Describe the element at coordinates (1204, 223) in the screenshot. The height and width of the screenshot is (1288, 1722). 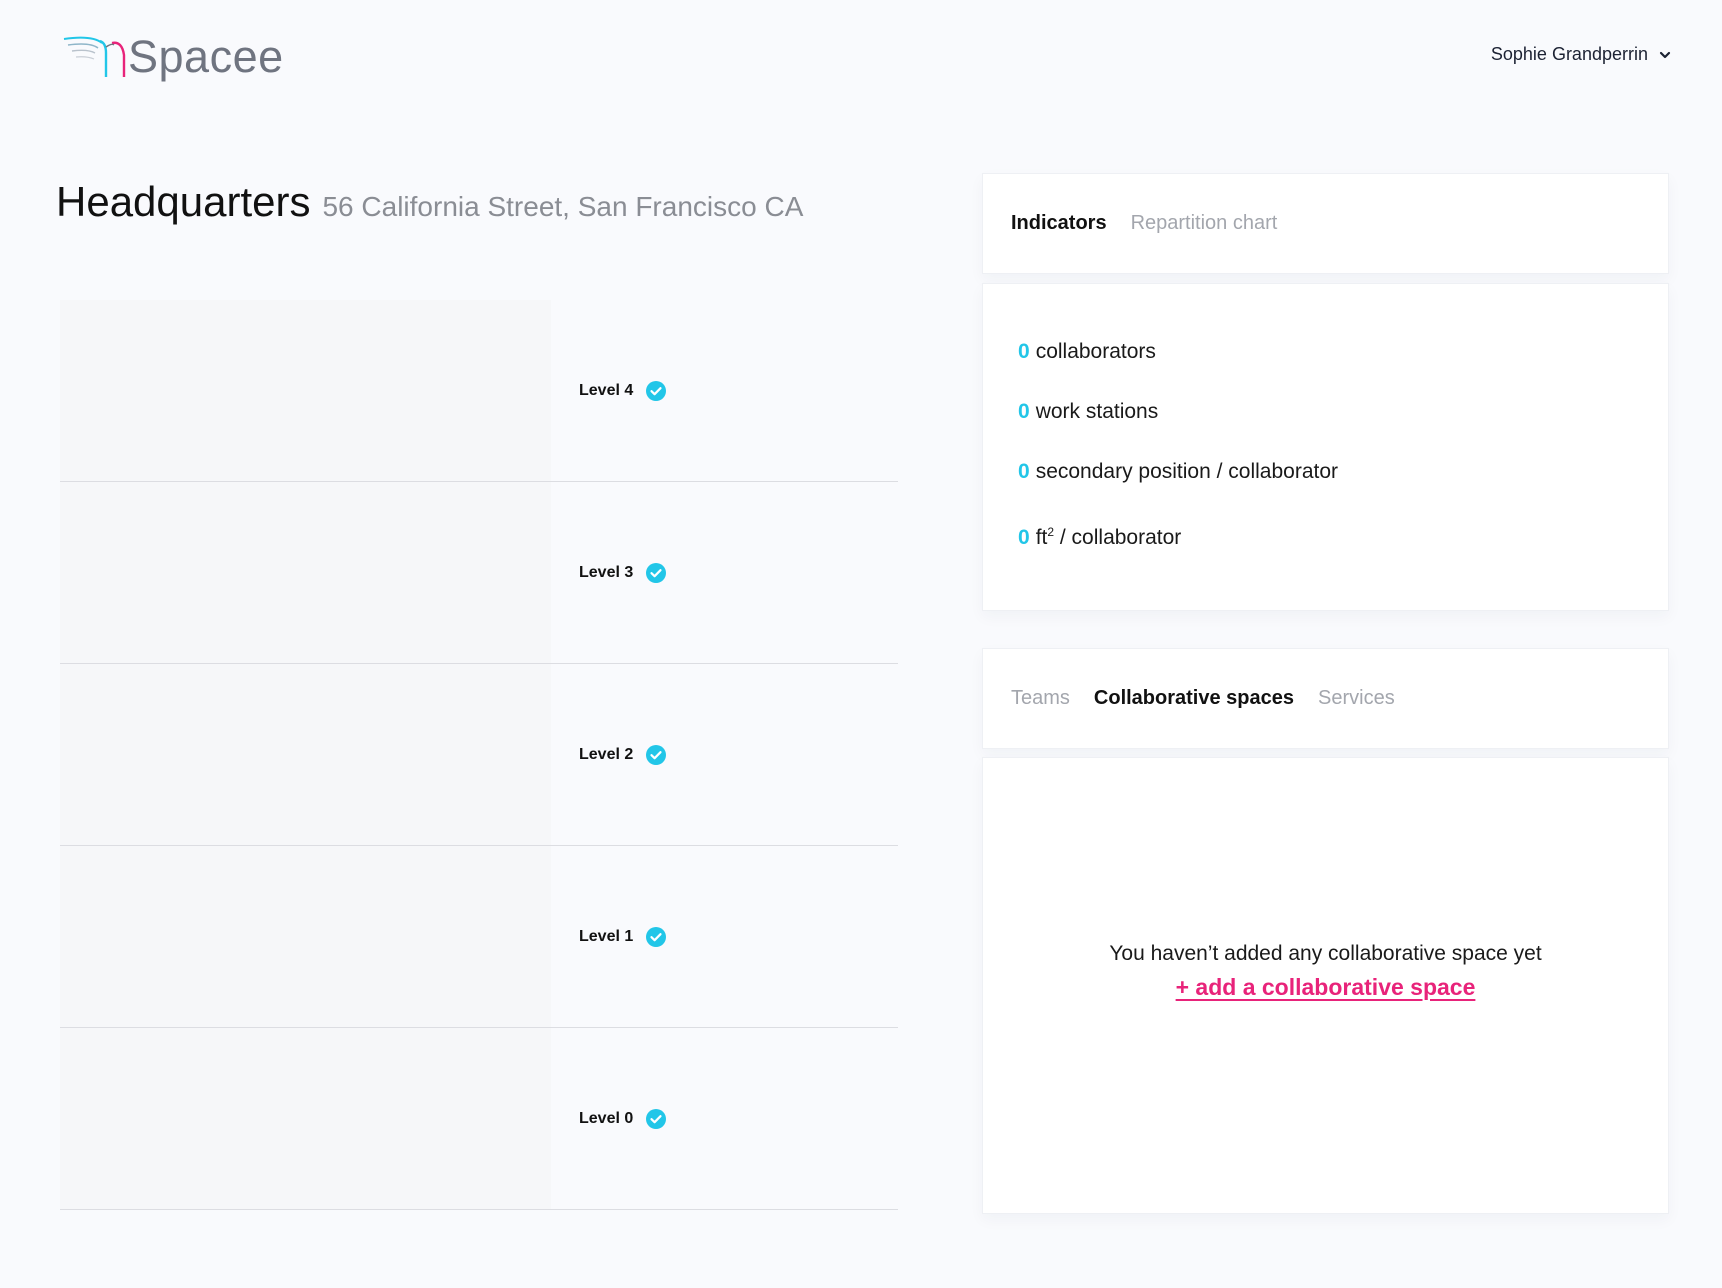
I see `tab-repartition-chart: Repartition chart` at that location.